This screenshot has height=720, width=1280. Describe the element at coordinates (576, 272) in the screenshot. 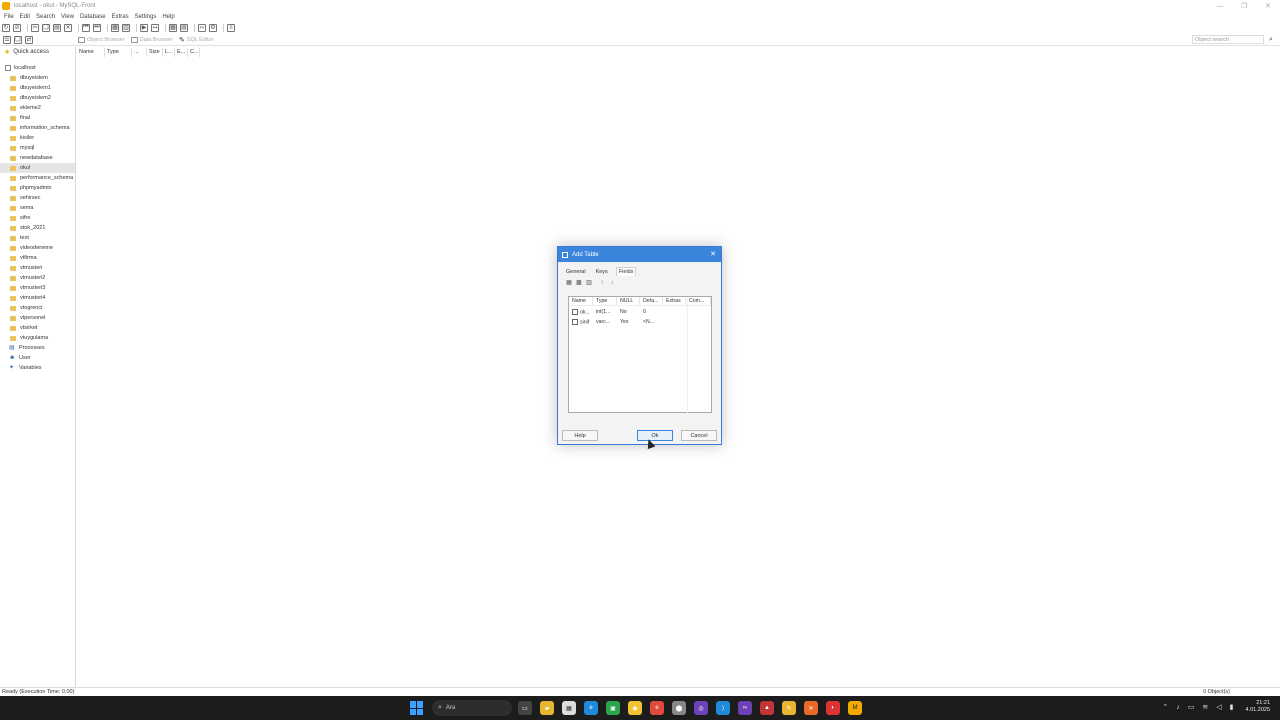

I see `tab-general: General` at that location.